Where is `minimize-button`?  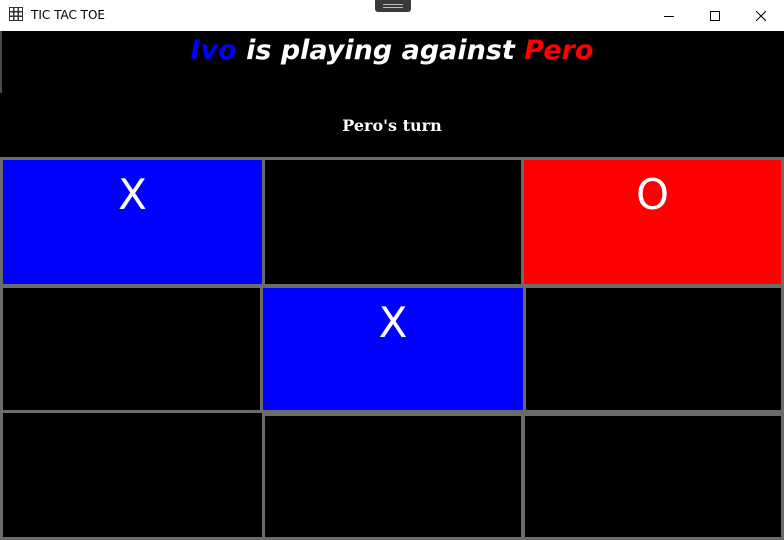 minimize-button is located at coordinates (669, 15).